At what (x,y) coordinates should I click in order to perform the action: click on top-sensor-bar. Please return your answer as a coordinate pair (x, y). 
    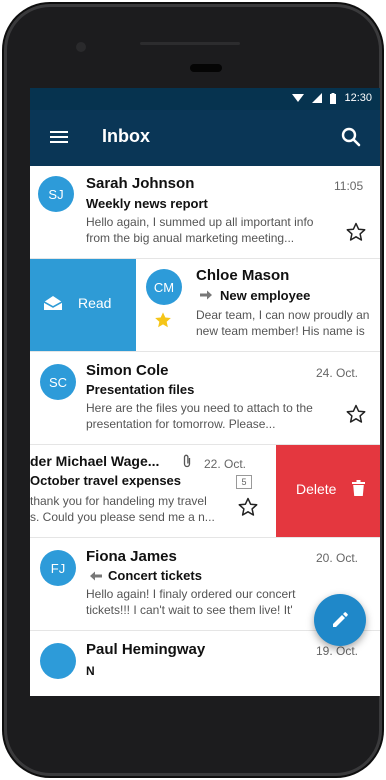
    Looking at the image, I should click on (190, 43).